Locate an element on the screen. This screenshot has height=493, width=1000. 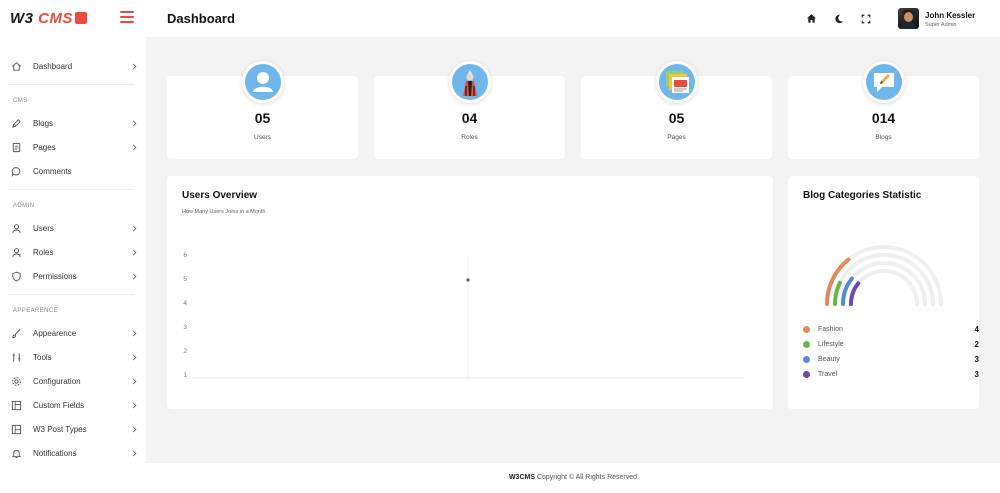
stat-card-pages: 05 Pages is located at coordinates (676, 110).